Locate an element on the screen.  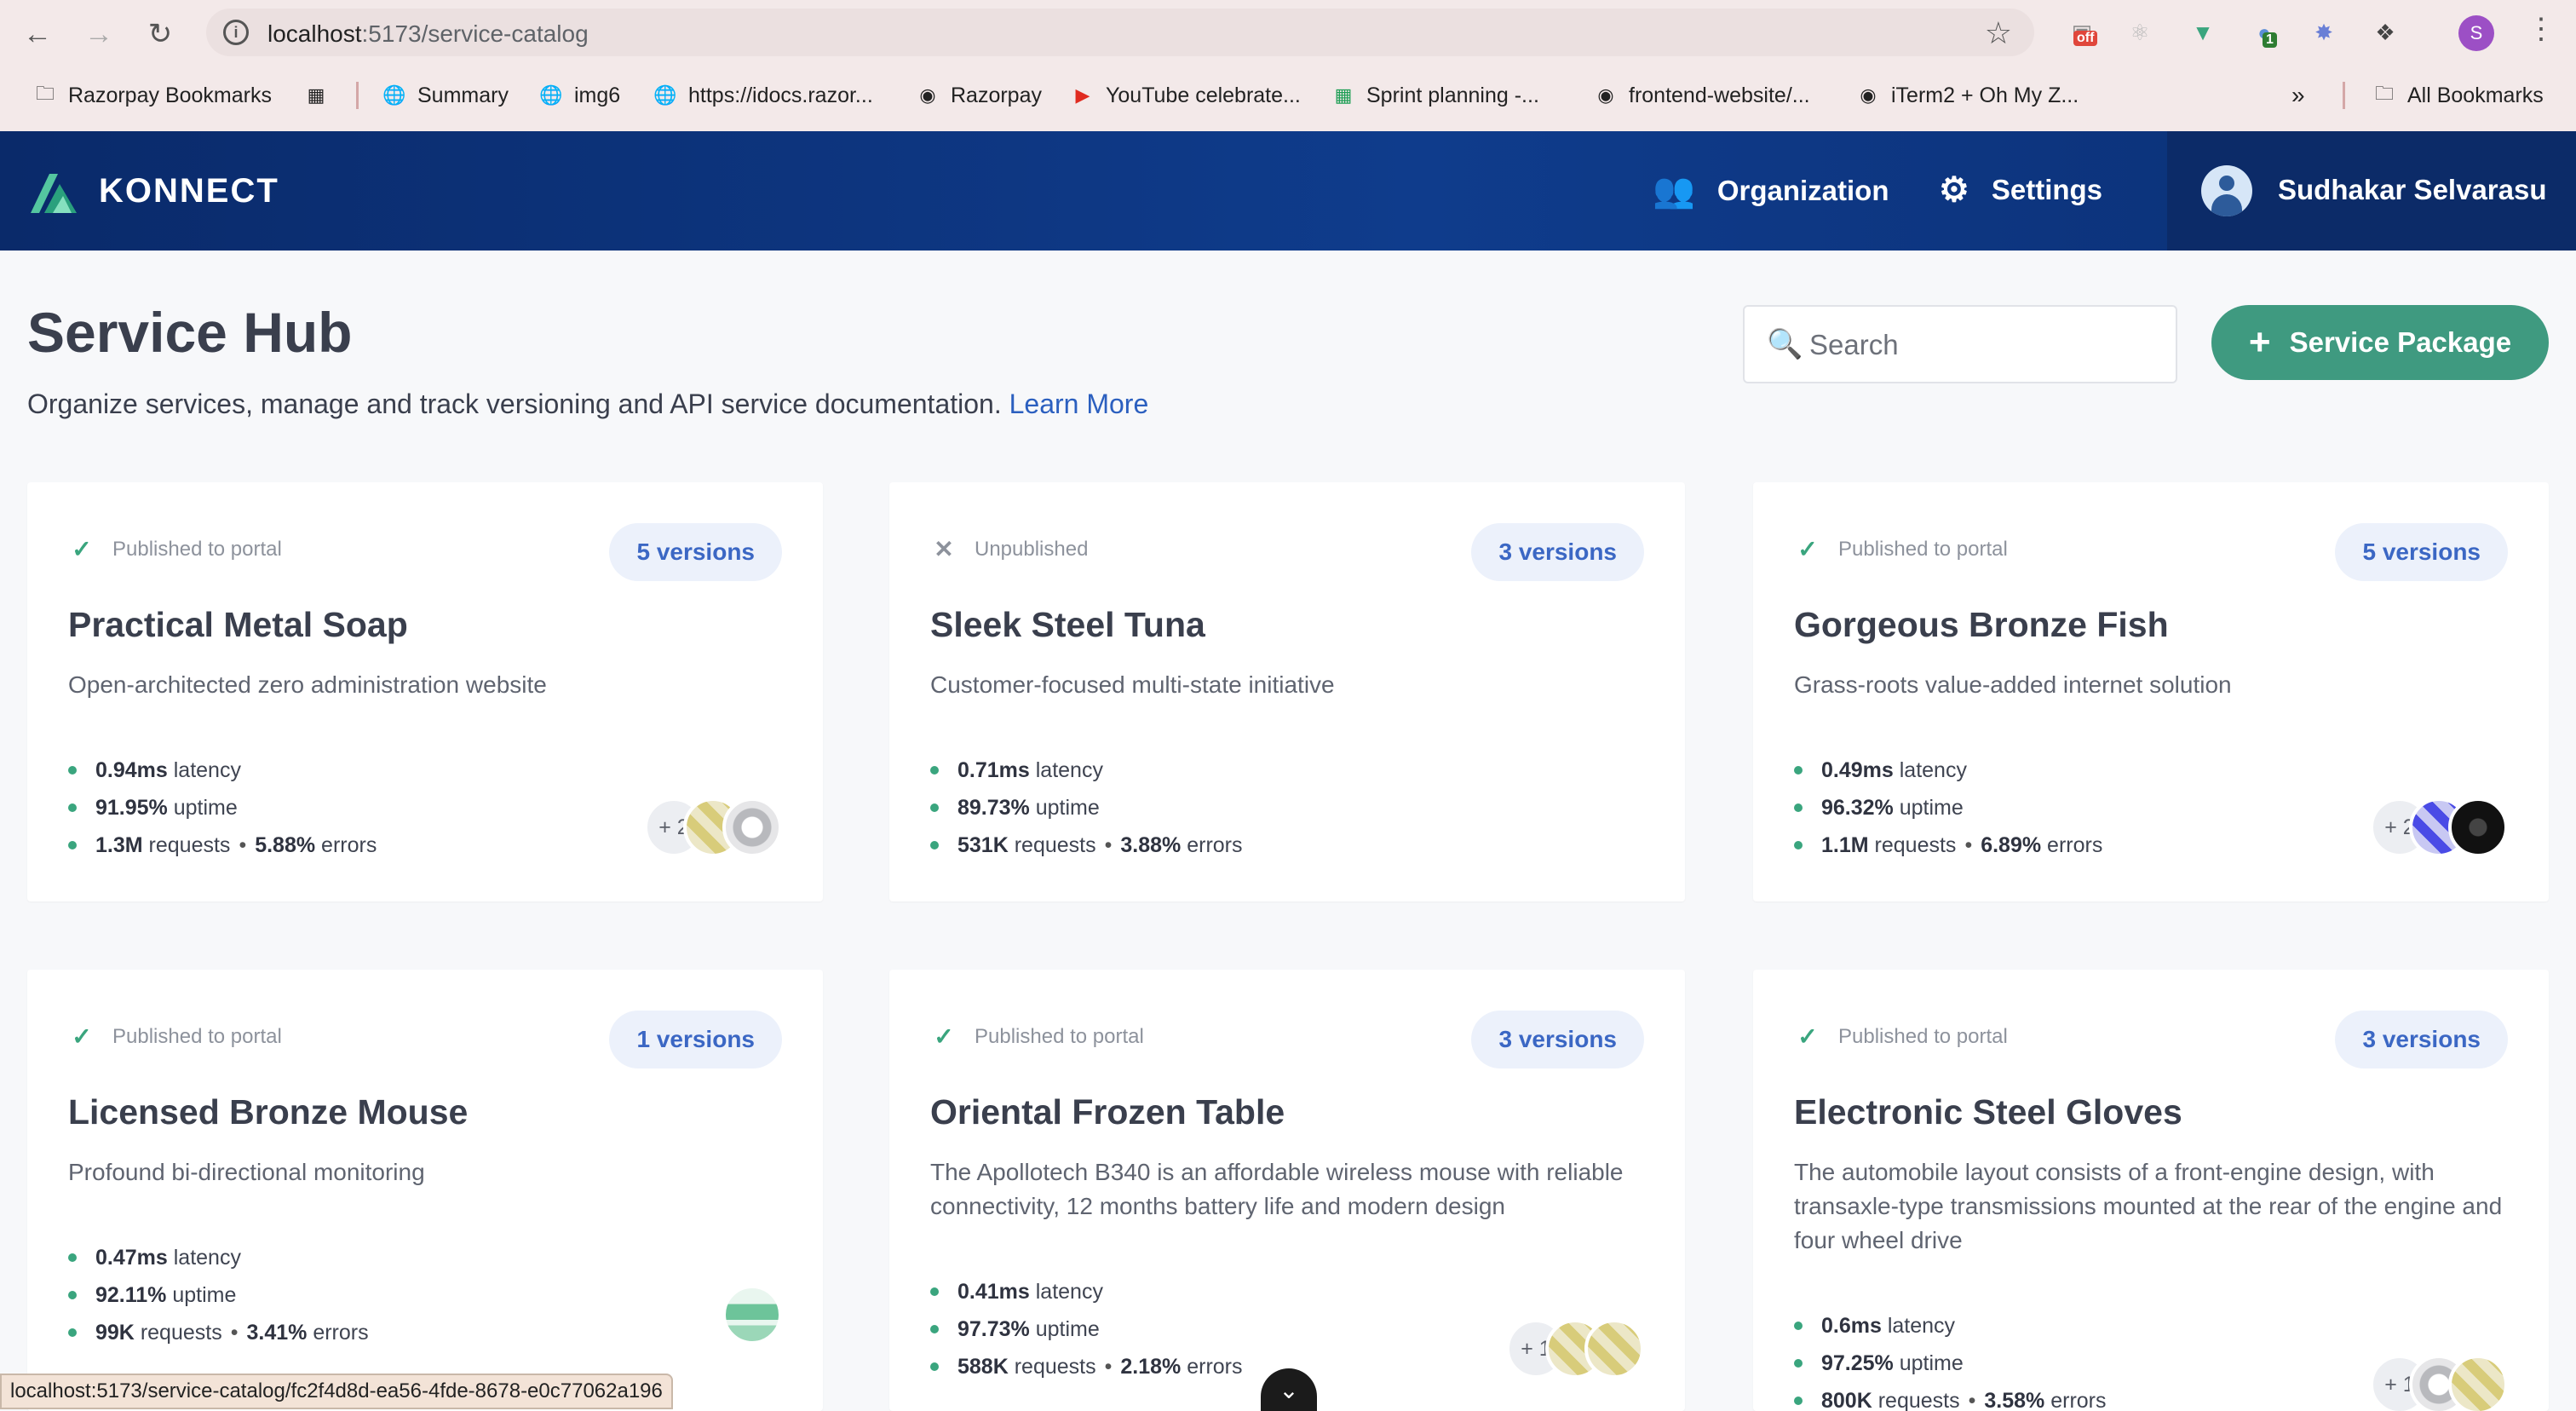
site-info-icon: i is located at coordinates (236, 32).